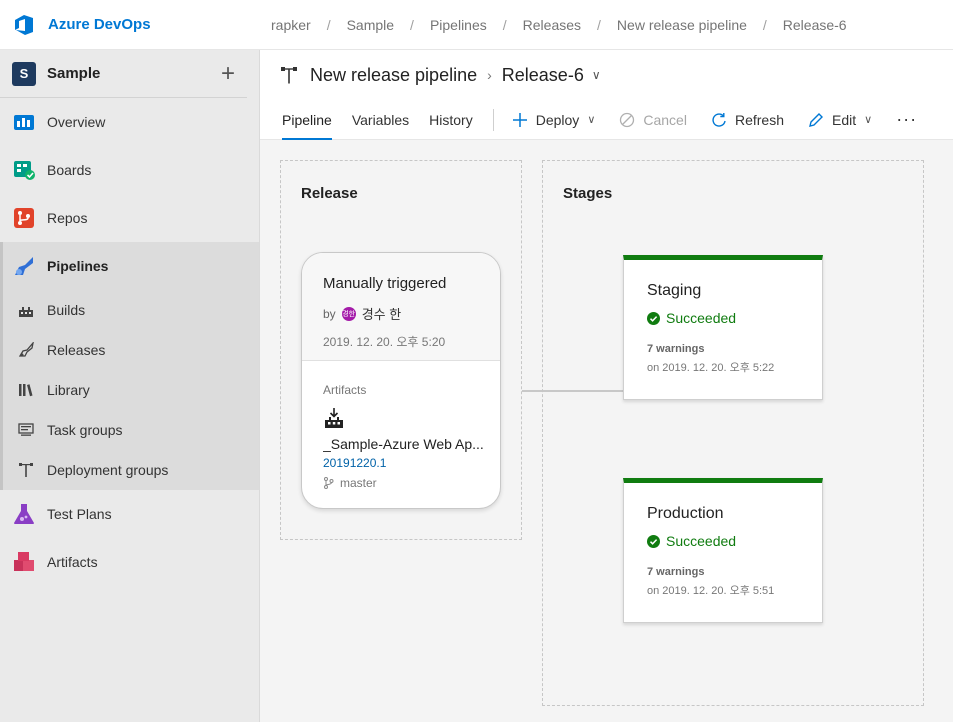 The image size is (953, 722). What do you see at coordinates (69, 170) in the screenshot?
I see `sidebar-item-label: Boards` at bounding box center [69, 170].